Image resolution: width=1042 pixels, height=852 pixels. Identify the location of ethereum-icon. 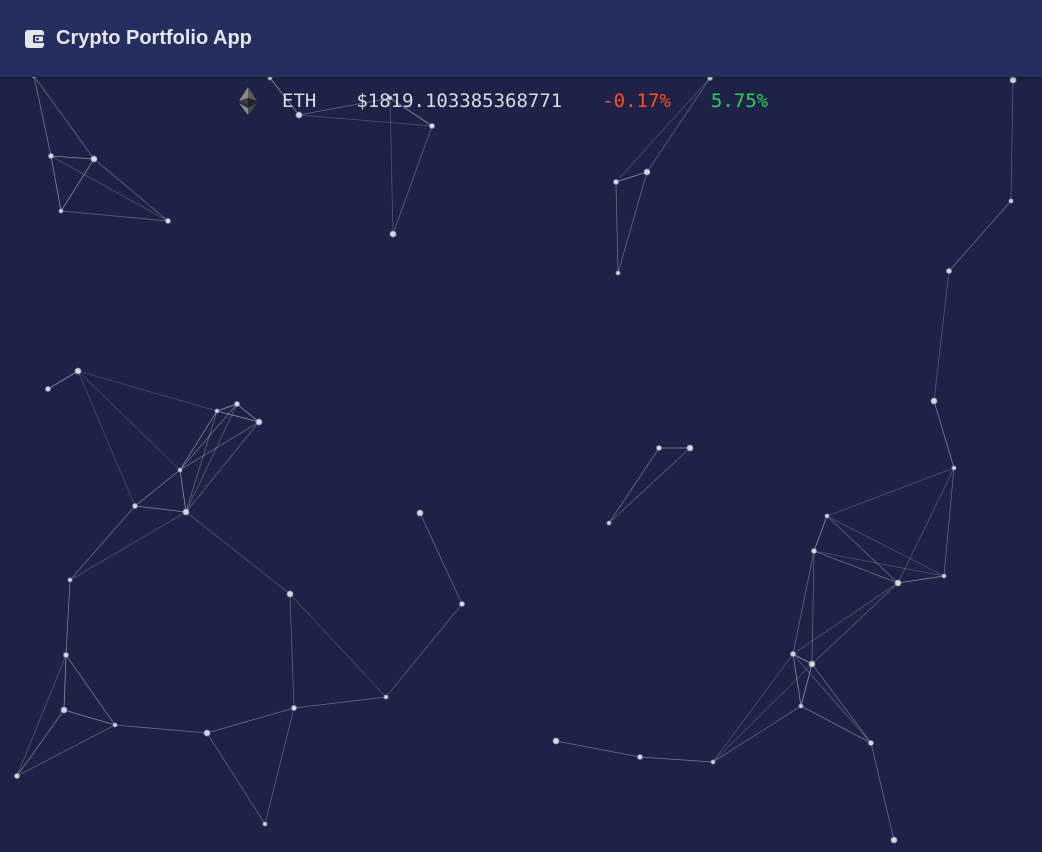
(248, 101).